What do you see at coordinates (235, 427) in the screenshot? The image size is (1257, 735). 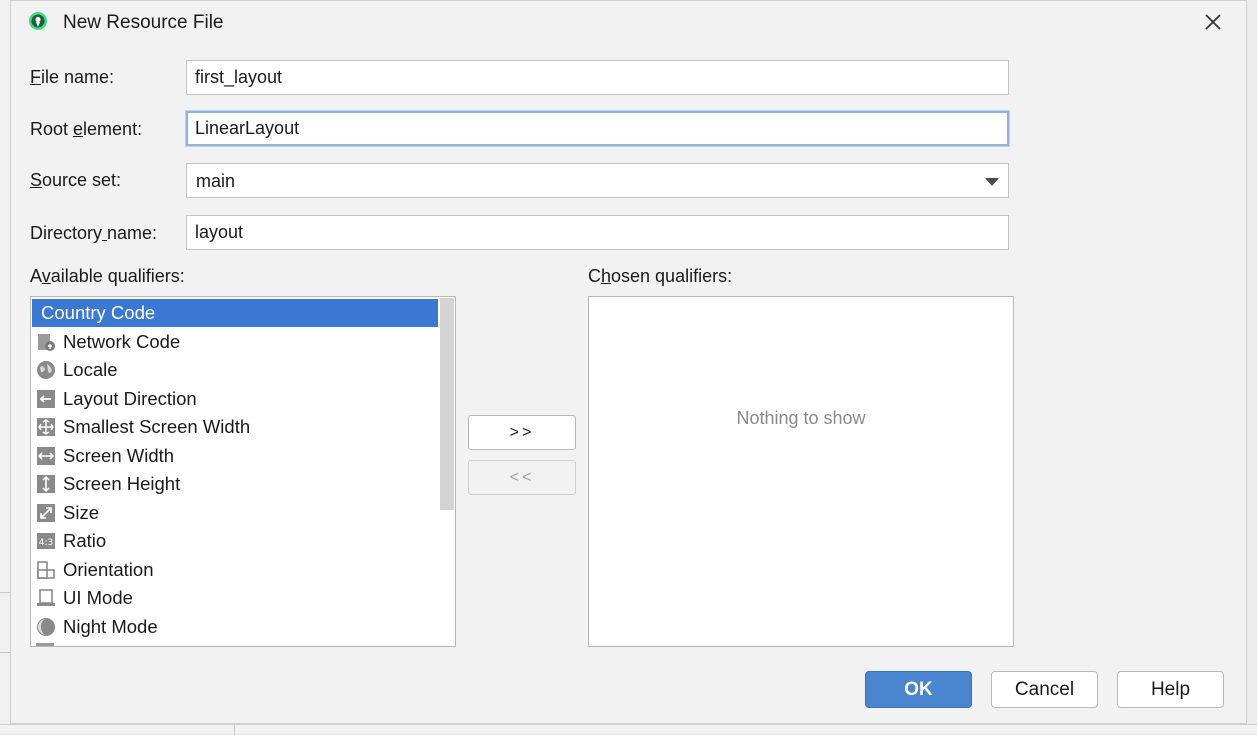 I see `list-item: Smallest Screen Width` at bounding box center [235, 427].